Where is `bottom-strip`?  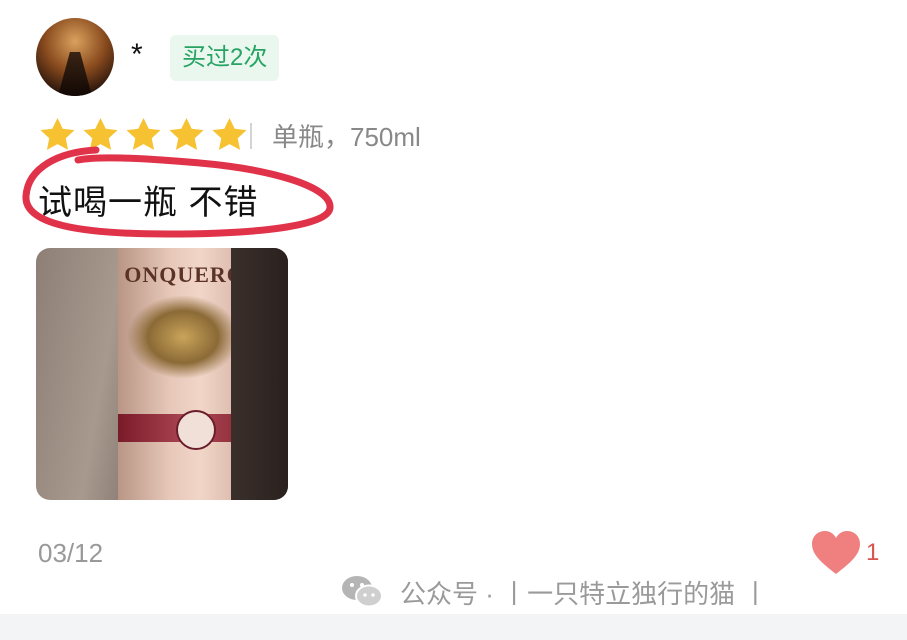
bottom-strip is located at coordinates (453, 627).